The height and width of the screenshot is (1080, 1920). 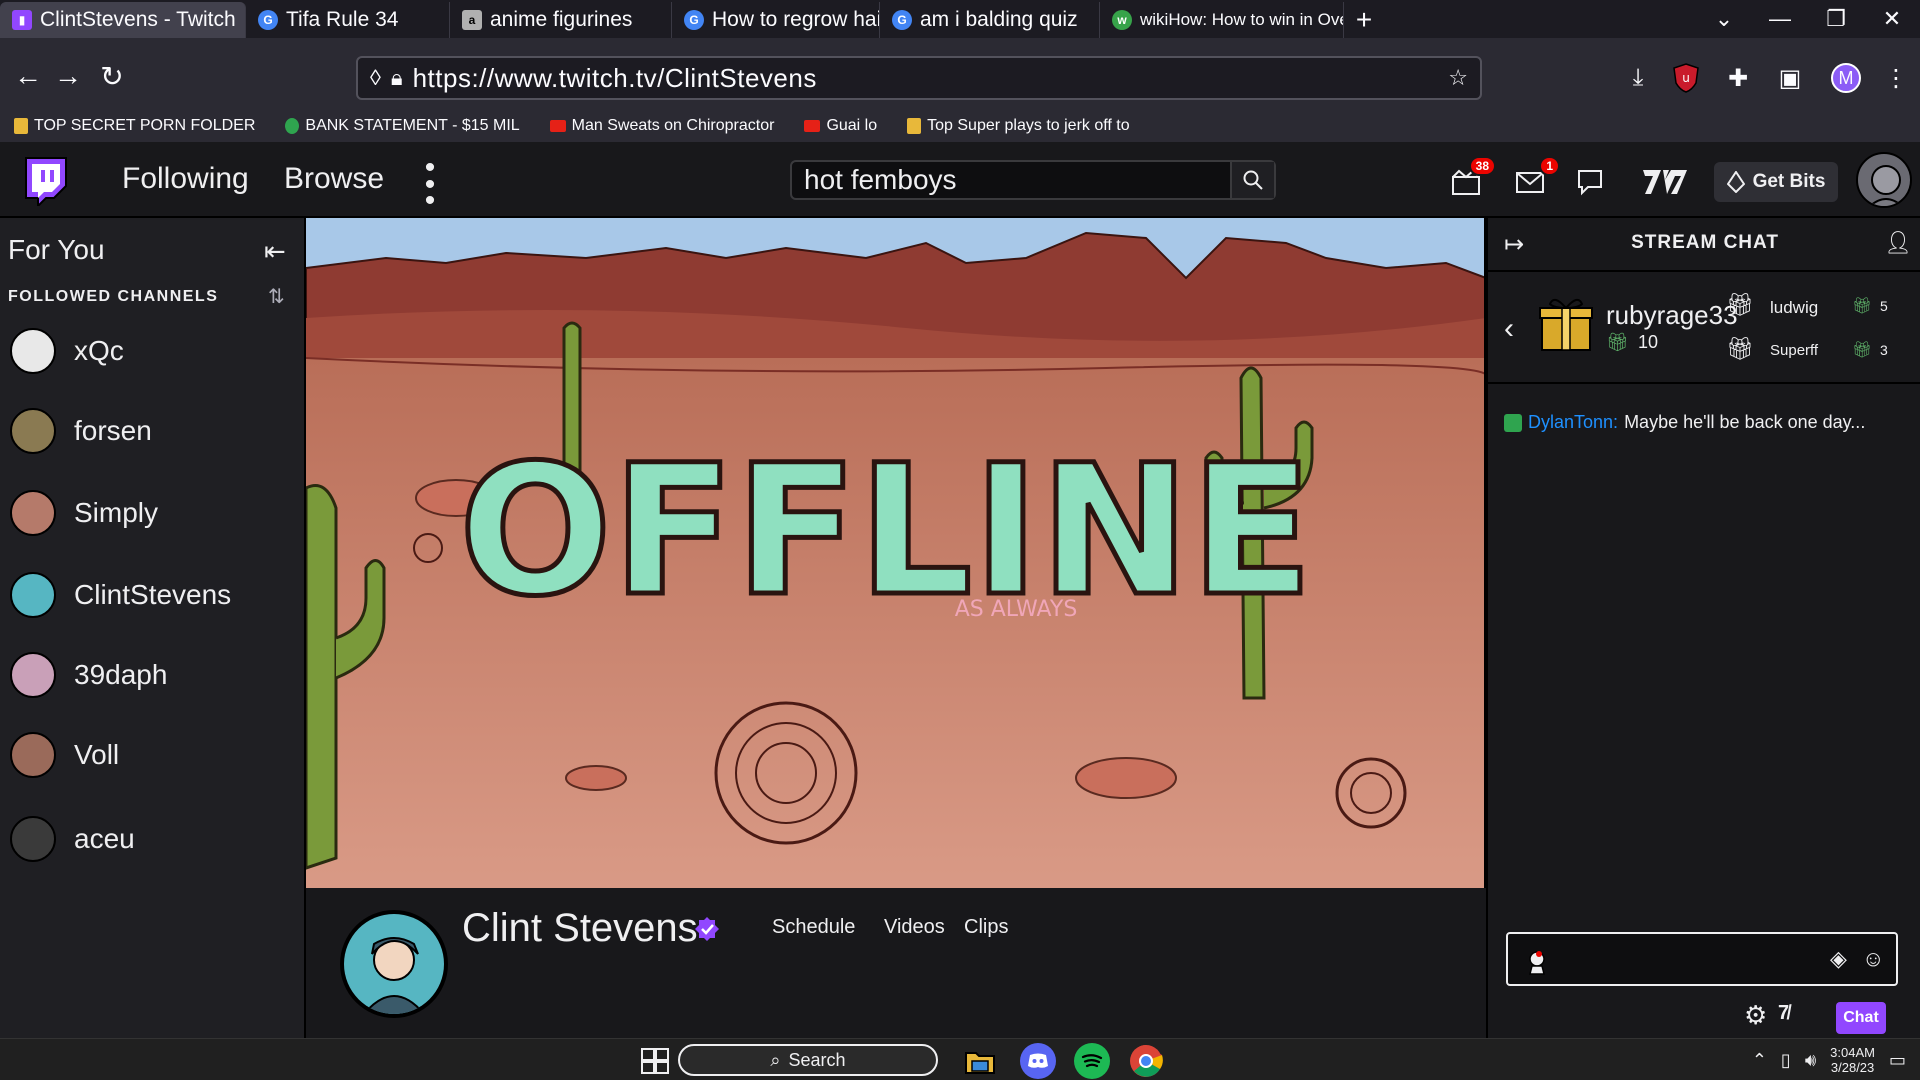 I want to click on volume-icon: 🔊︎, so click(x=1810, y=1060).